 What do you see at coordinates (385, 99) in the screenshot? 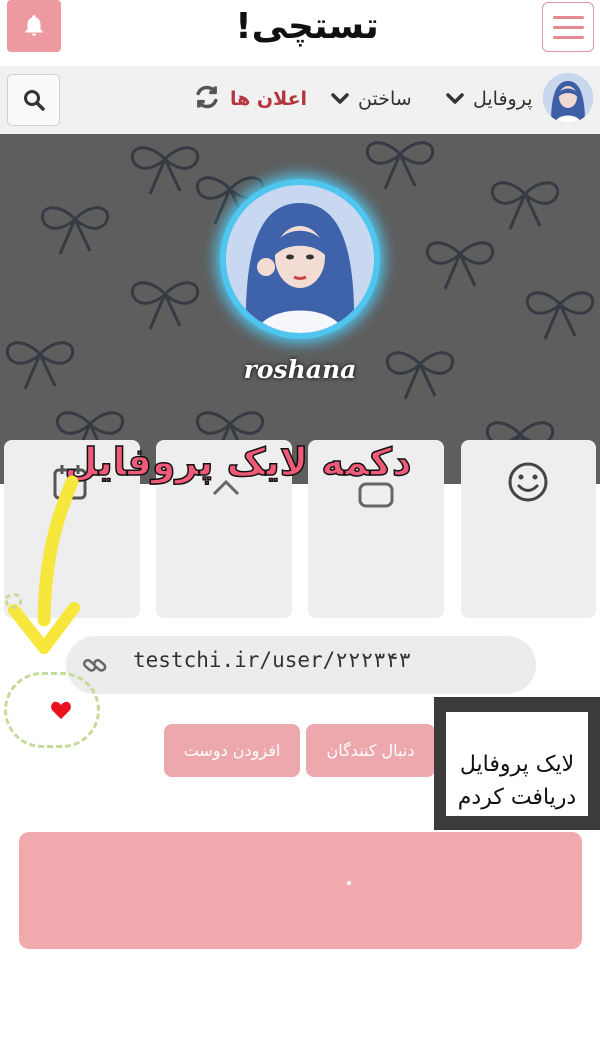
I see `nav-build-label: ساختن` at bounding box center [385, 99].